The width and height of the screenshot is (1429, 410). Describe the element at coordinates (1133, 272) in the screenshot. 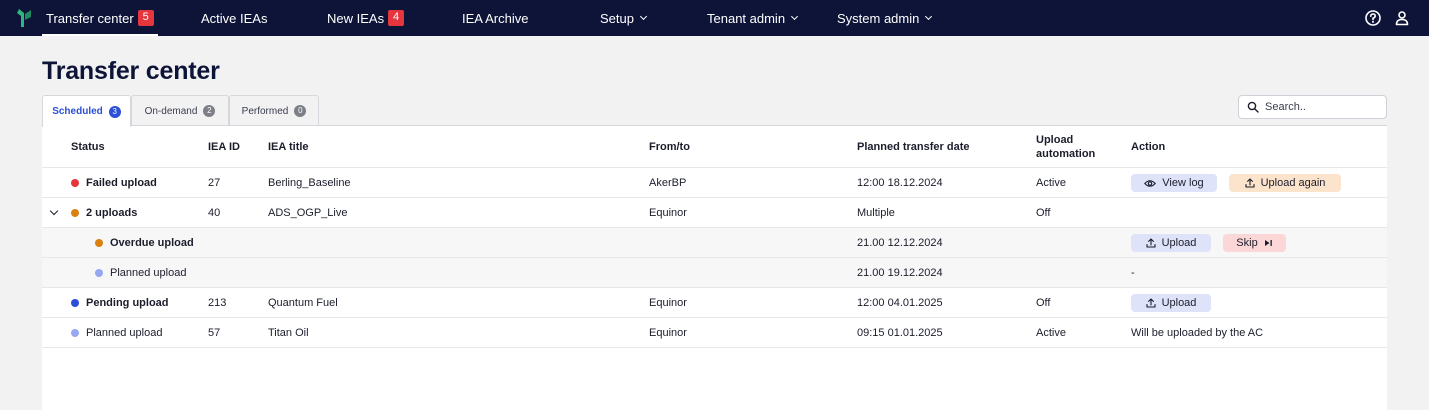

I see `action-text-cell: -` at that location.